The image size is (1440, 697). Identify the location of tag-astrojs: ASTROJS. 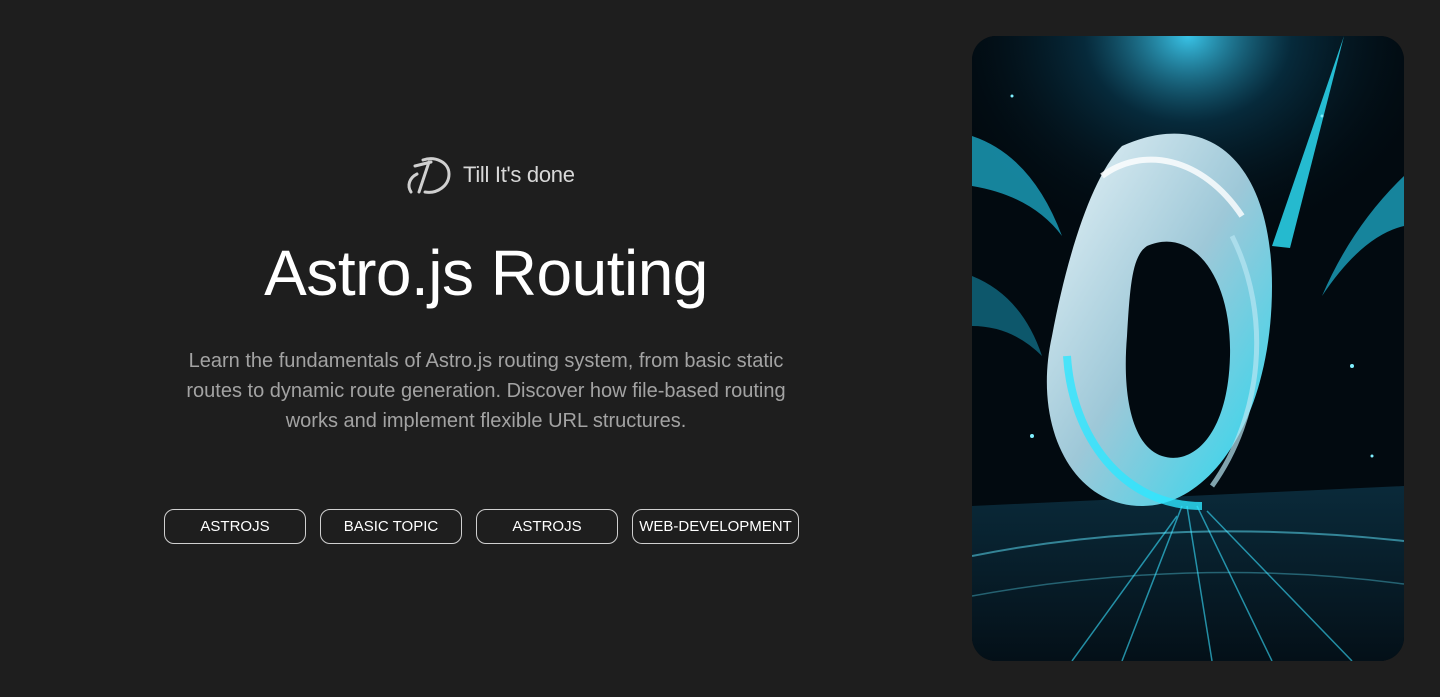
(235, 526).